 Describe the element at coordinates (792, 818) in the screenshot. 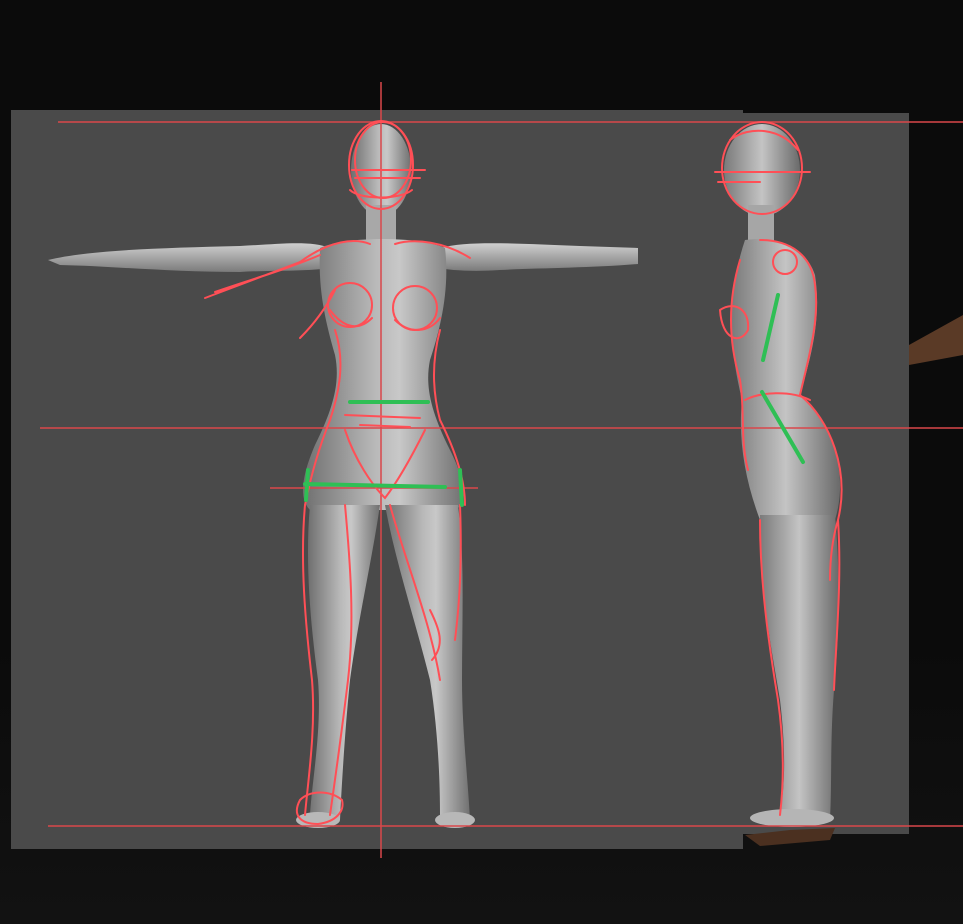

I see `side-foot` at that location.